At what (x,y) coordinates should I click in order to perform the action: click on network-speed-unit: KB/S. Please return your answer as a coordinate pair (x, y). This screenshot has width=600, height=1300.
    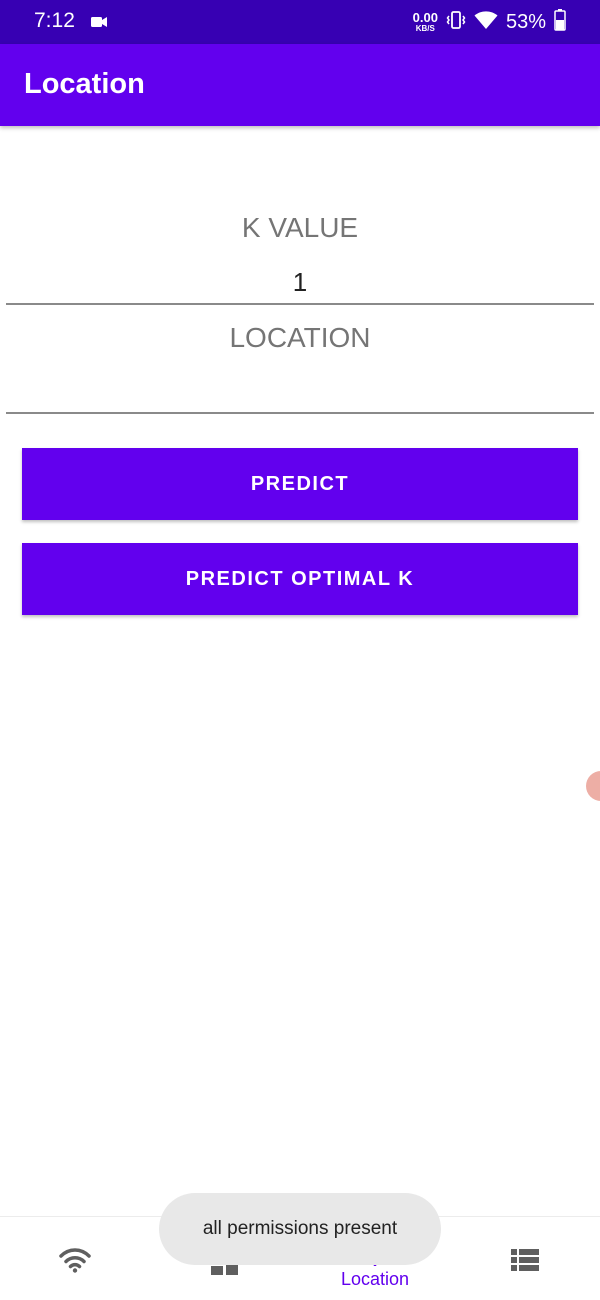
    Looking at the image, I should click on (425, 28).